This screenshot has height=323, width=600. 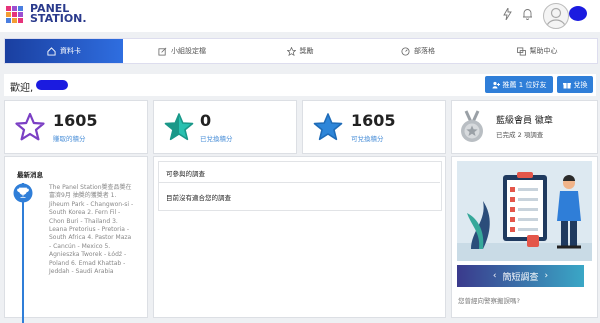 What do you see at coordinates (521, 51) in the screenshot?
I see `chat-icon` at bounding box center [521, 51].